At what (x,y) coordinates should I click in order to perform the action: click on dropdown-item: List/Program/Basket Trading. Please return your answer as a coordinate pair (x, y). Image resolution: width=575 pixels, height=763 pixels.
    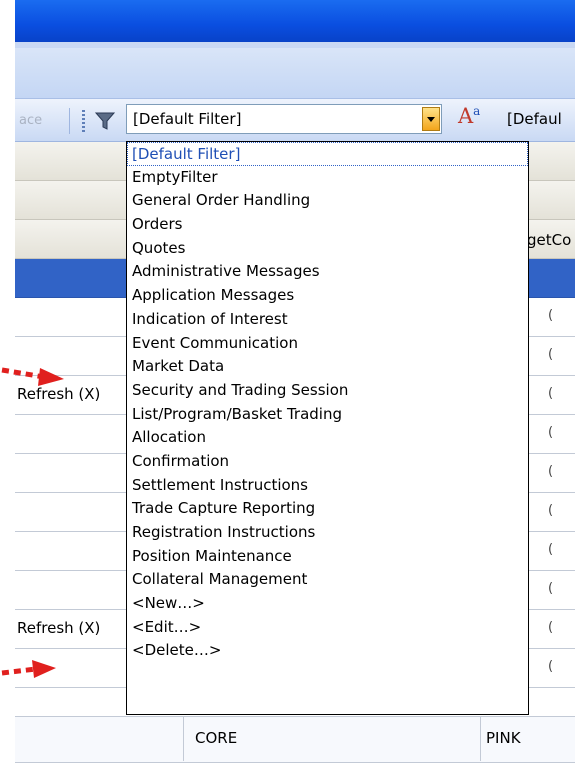
    Looking at the image, I should click on (327, 415).